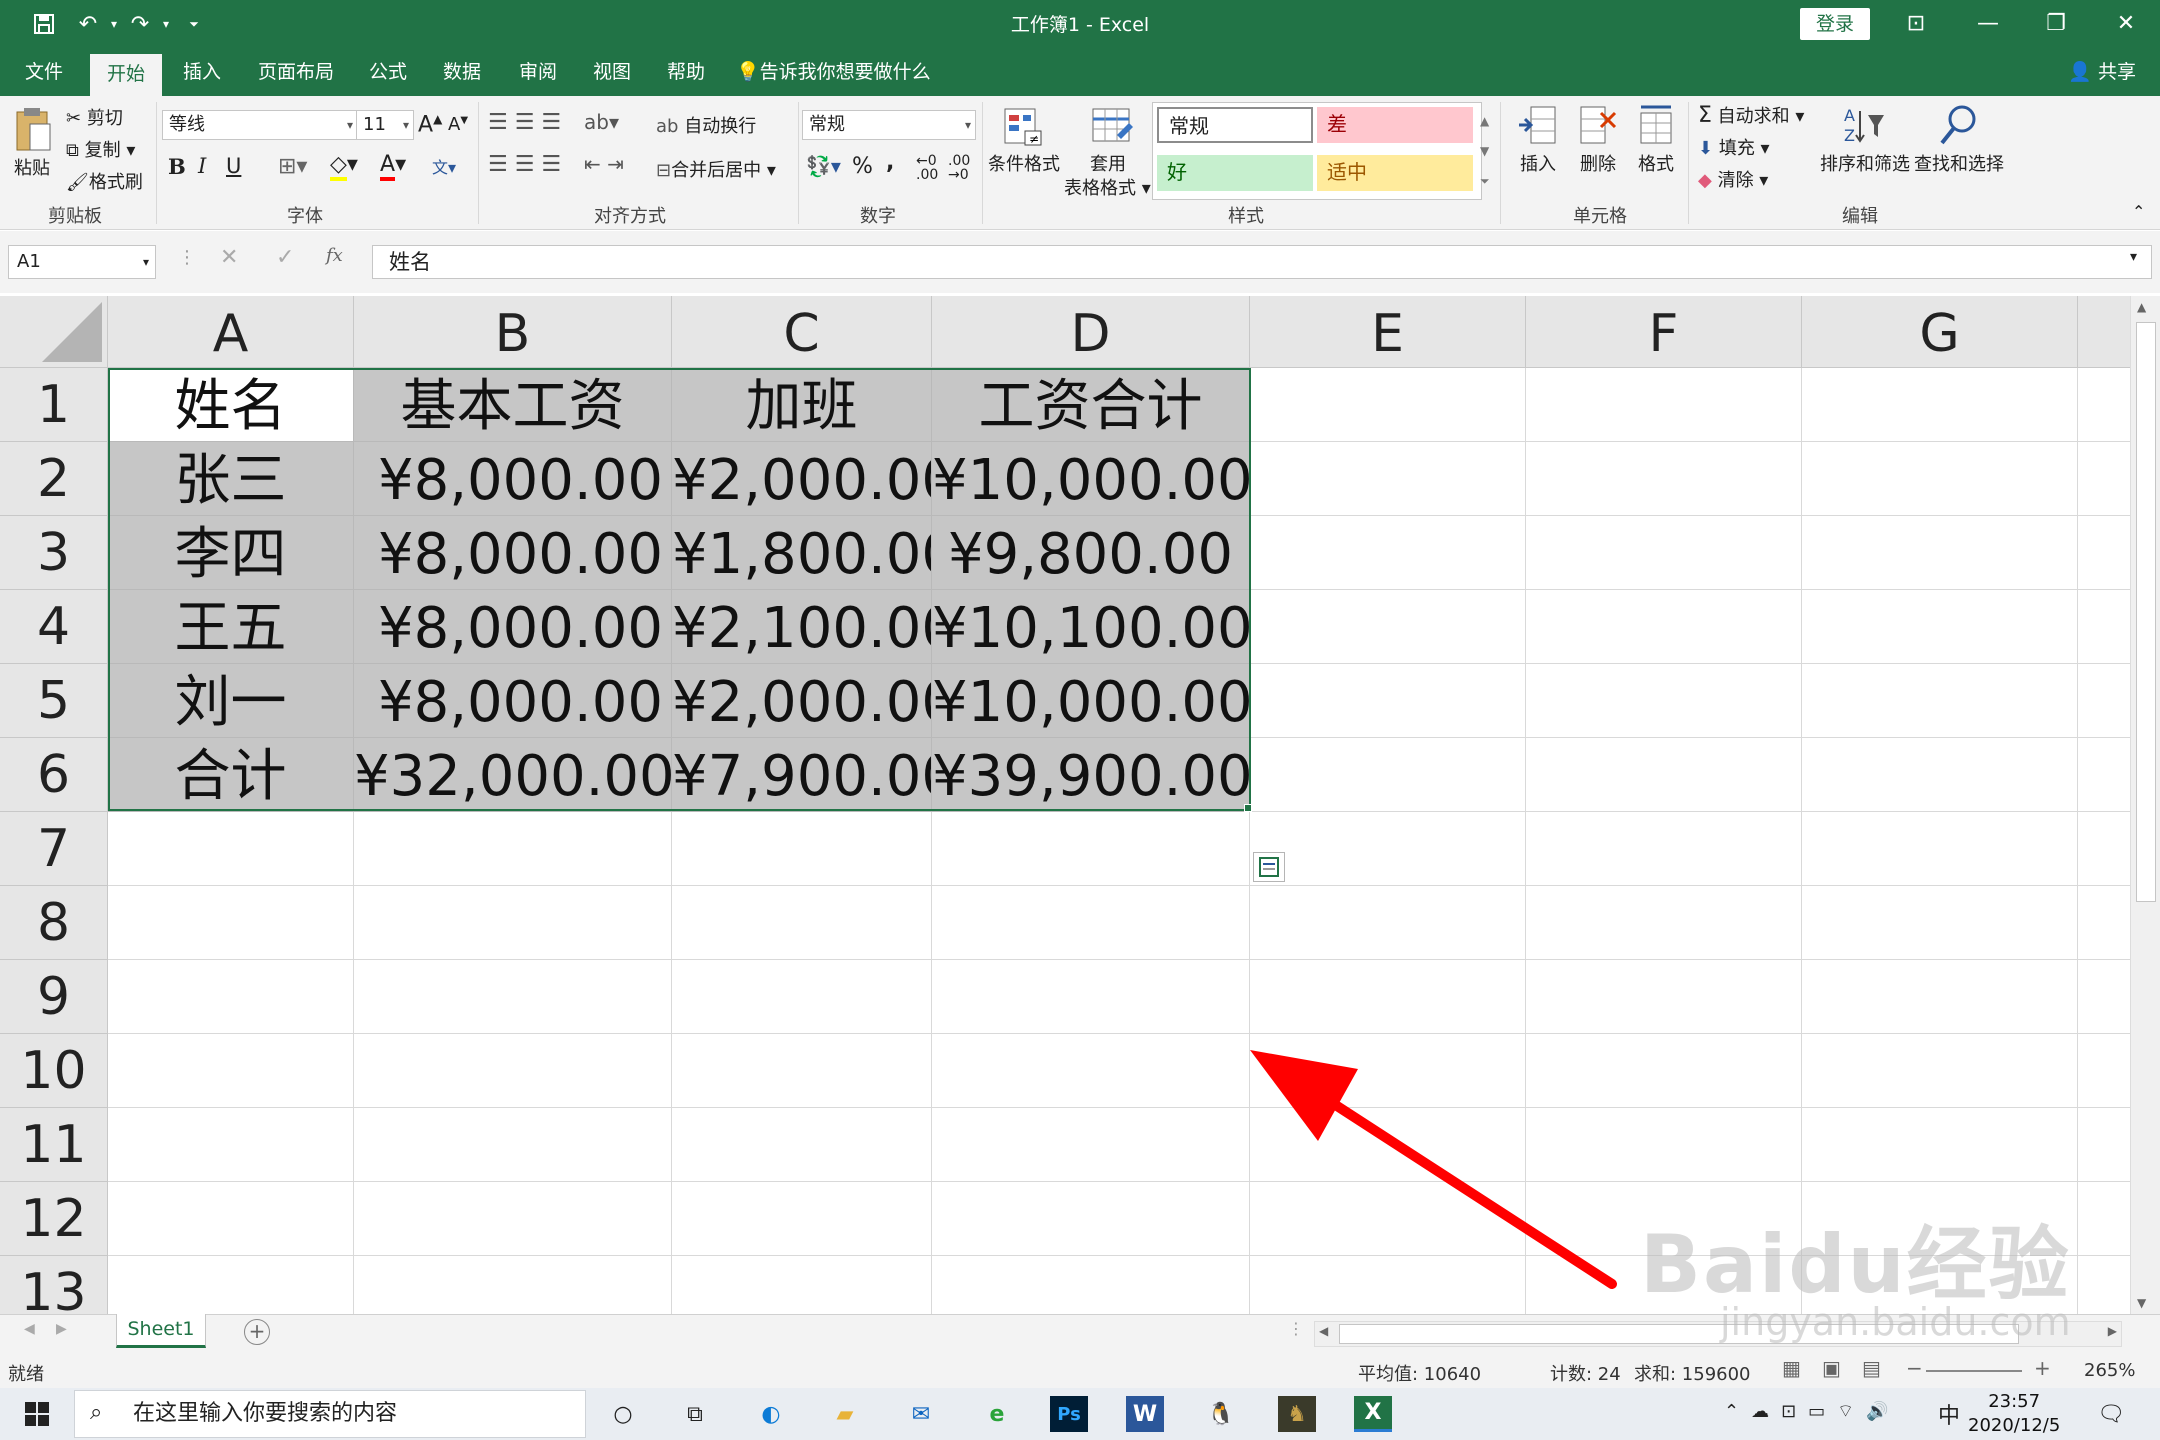  I want to click on scroll-up-icon: ▲, so click(2141, 307).